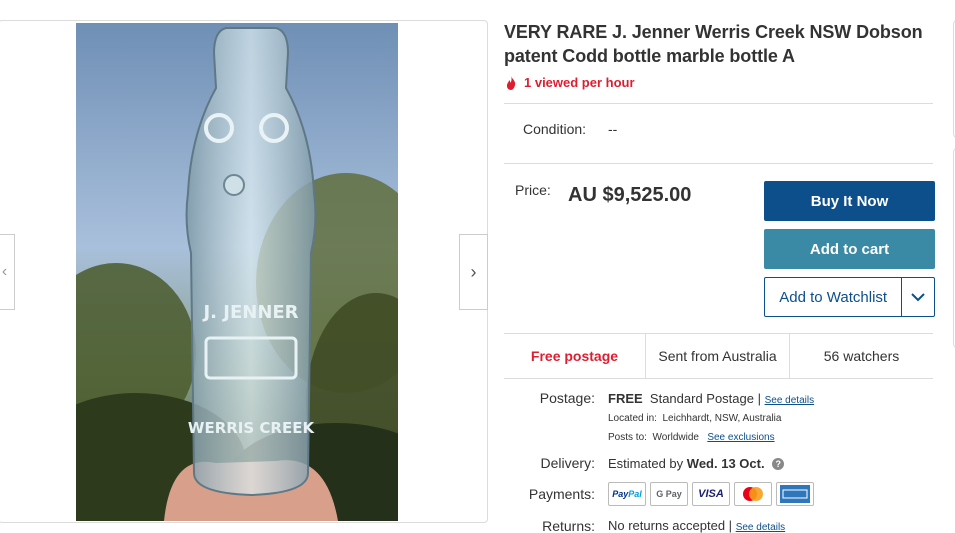  What do you see at coordinates (511, 82) in the screenshot?
I see `fire-icon` at bounding box center [511, 82].